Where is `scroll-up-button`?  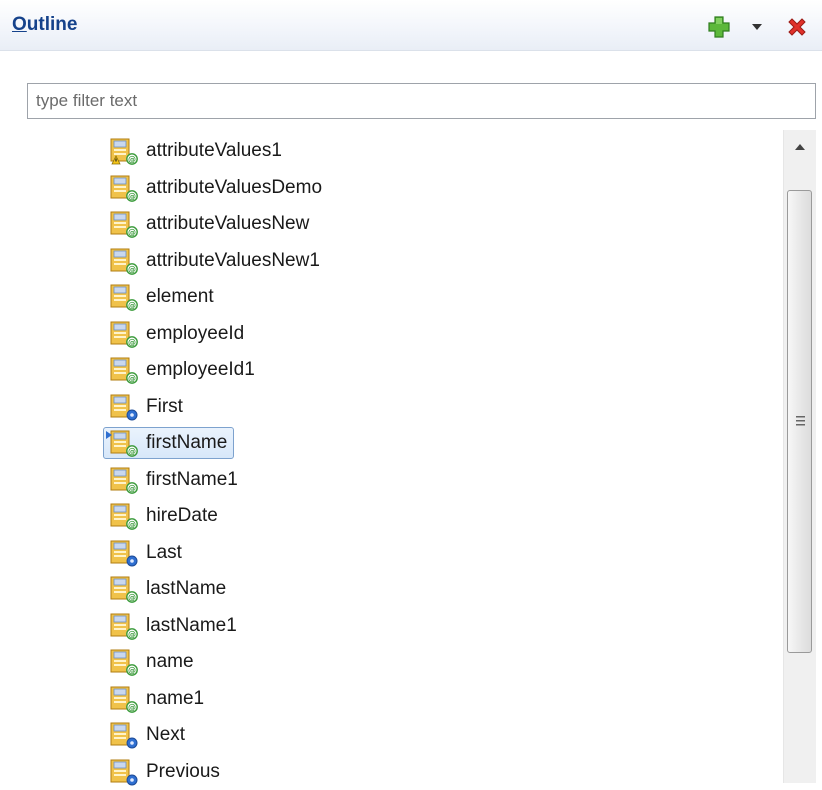
scroll-up-button is located at coordinates (800, 146).